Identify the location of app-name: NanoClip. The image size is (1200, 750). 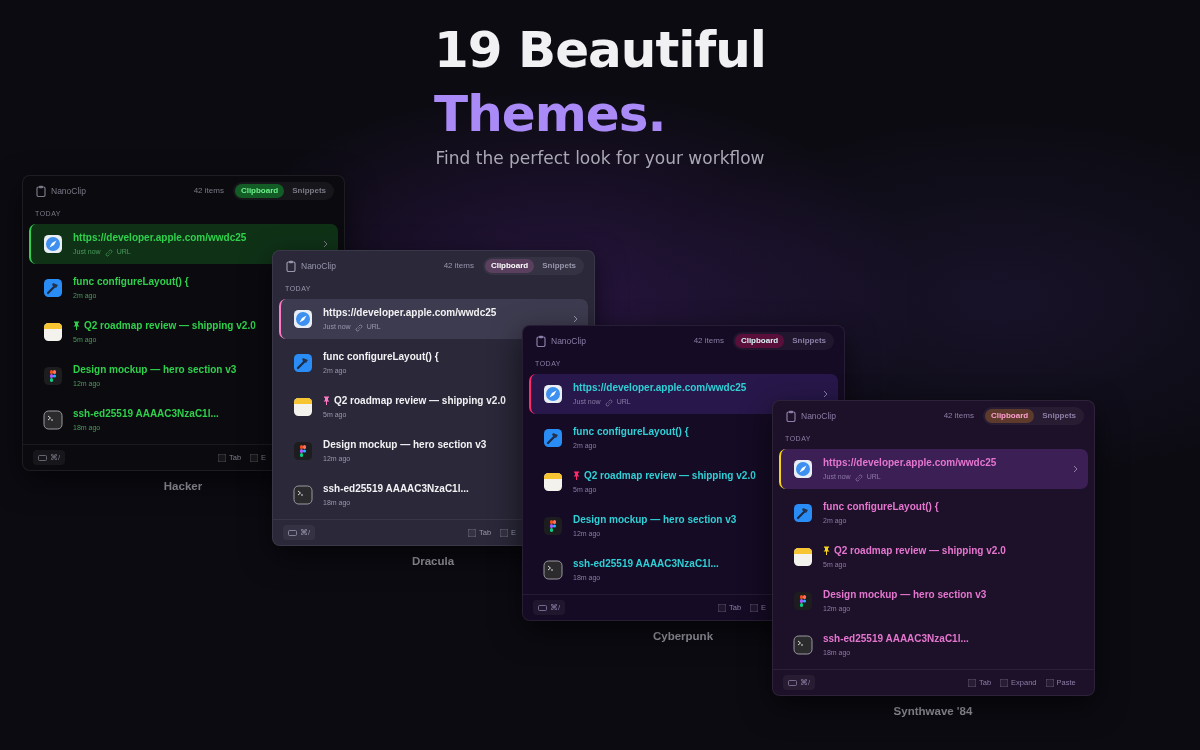
(68, 191).